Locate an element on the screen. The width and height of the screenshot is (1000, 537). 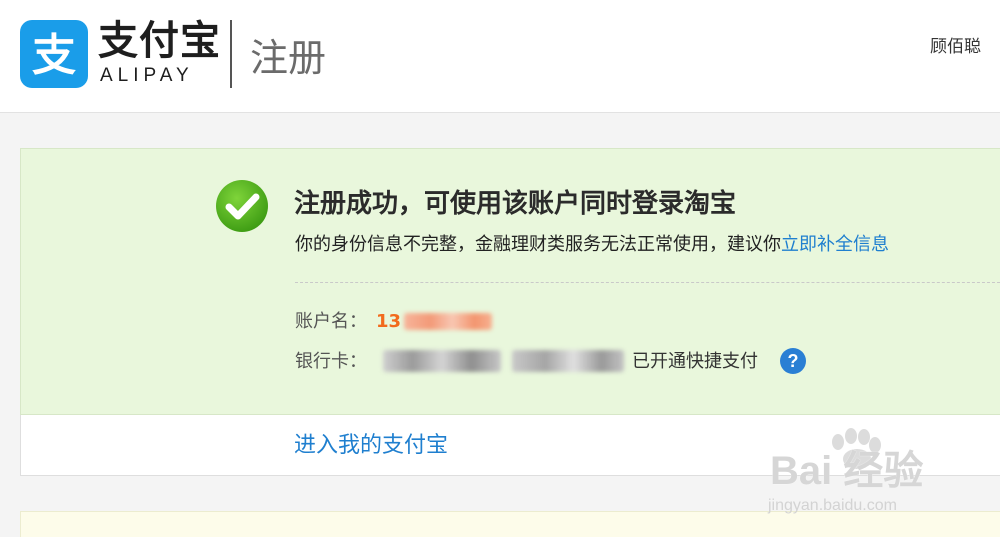
alipay-logo-icon: 支 is located at coordinates (54, 54).